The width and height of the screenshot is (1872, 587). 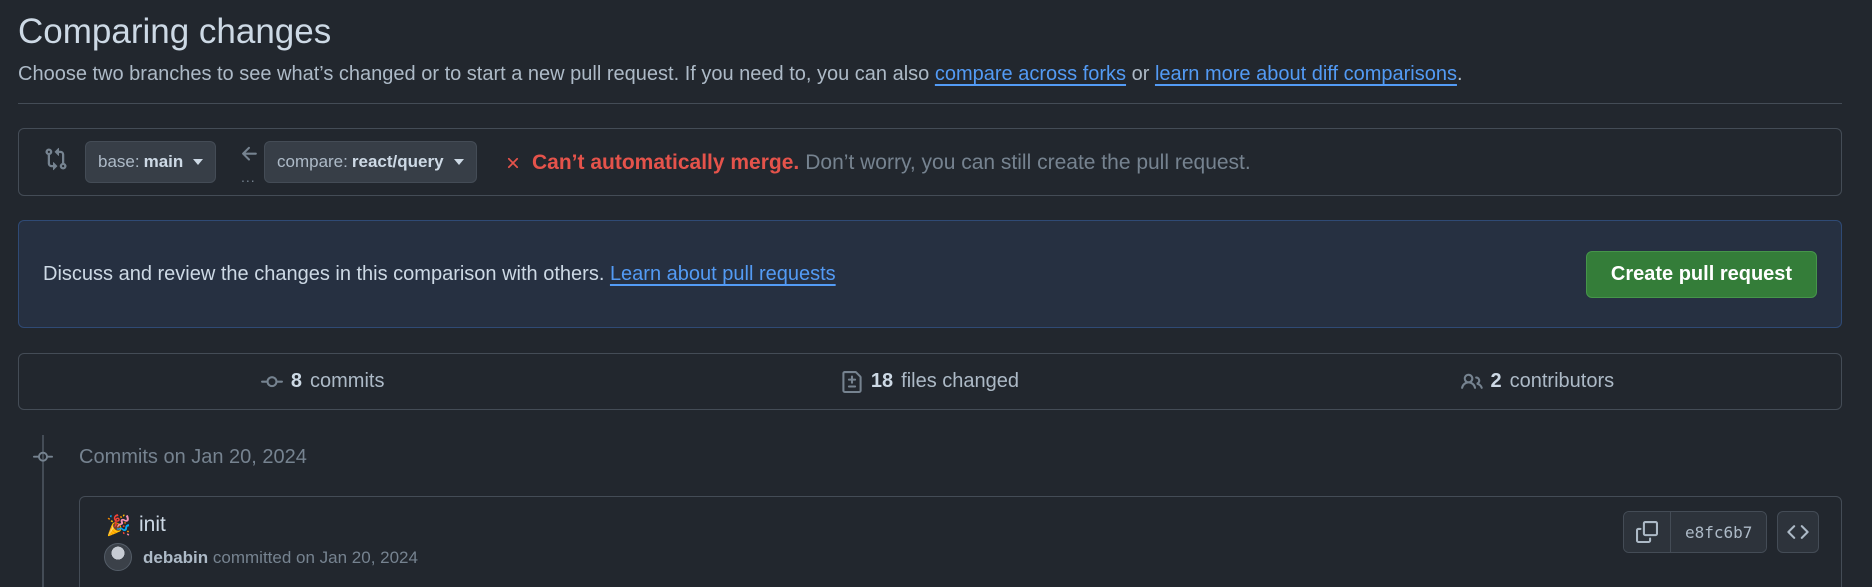 What do you see at coordinates (1471, 381) in the screenshot?
I see `people-icon` at bounding box center [1471, 381].